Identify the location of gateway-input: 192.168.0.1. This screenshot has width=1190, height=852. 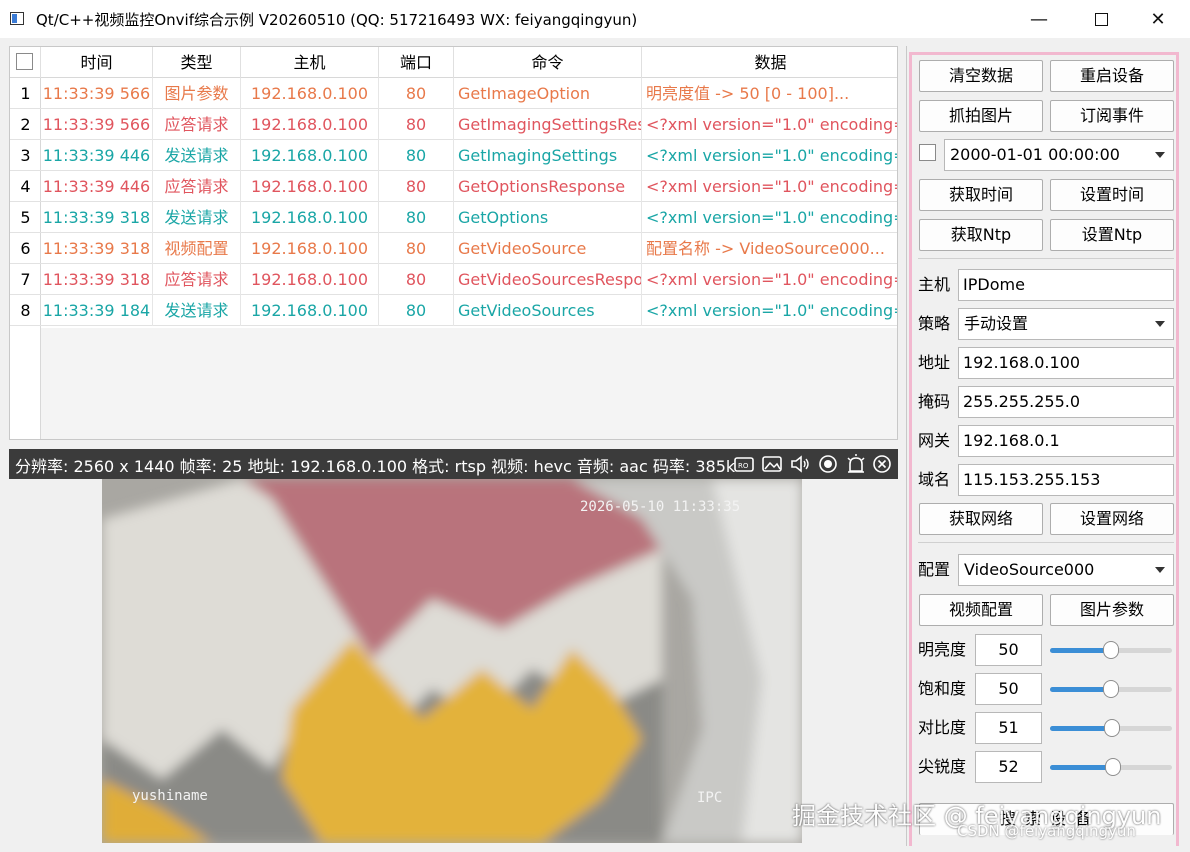
(1066, 441).